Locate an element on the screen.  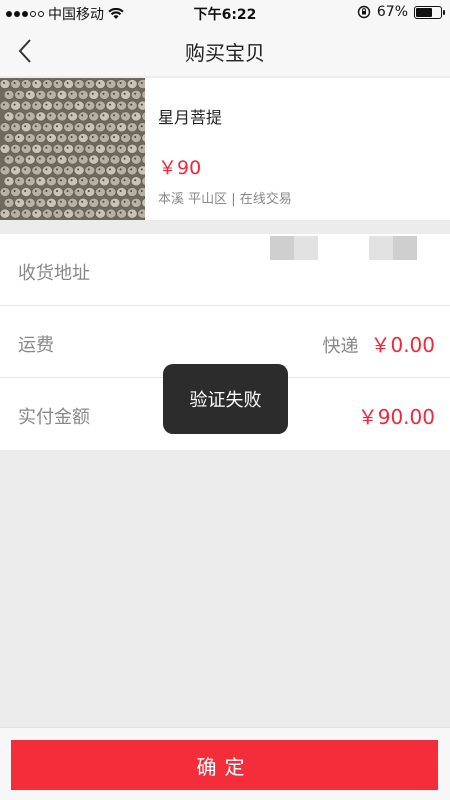
error-toast: 验证失败 is located at coordinates (225, 399).